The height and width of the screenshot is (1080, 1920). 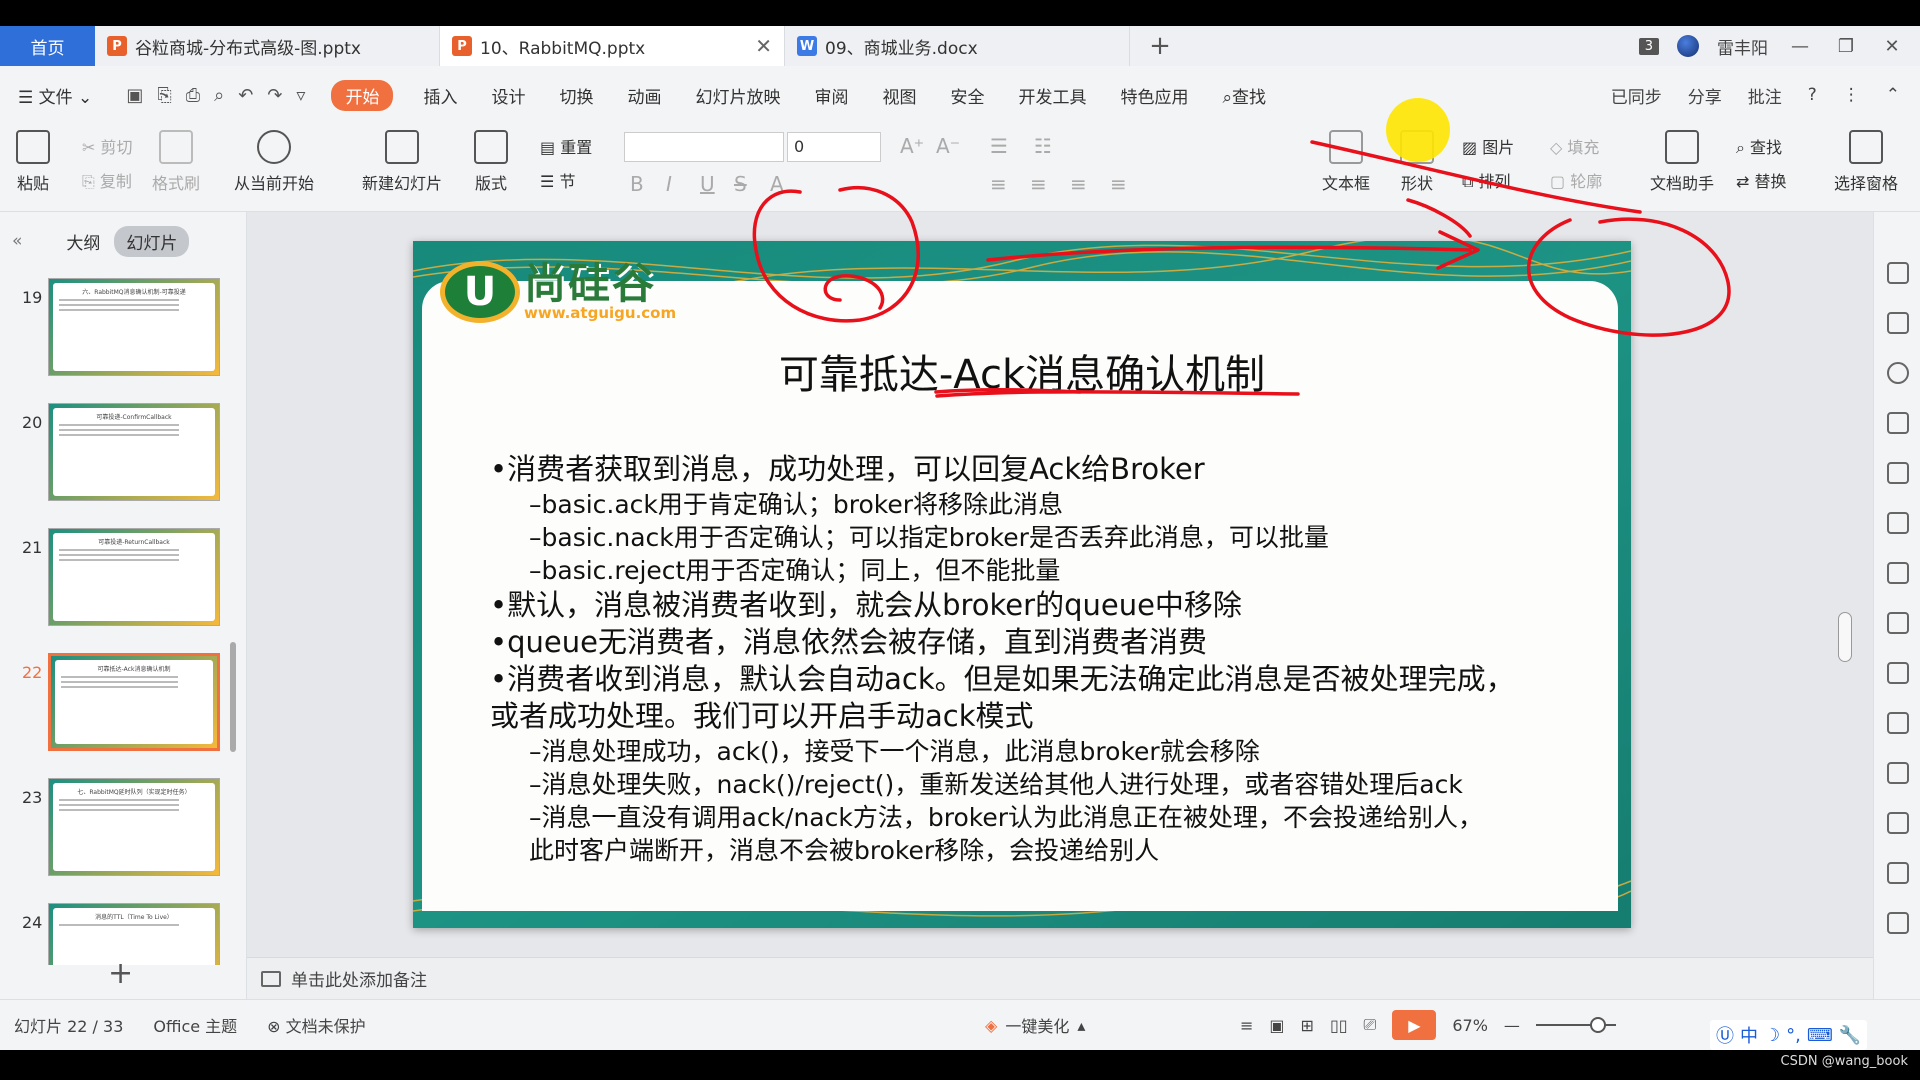 I want to click on ime-mode: 中, so click(x=1749, y=1035).